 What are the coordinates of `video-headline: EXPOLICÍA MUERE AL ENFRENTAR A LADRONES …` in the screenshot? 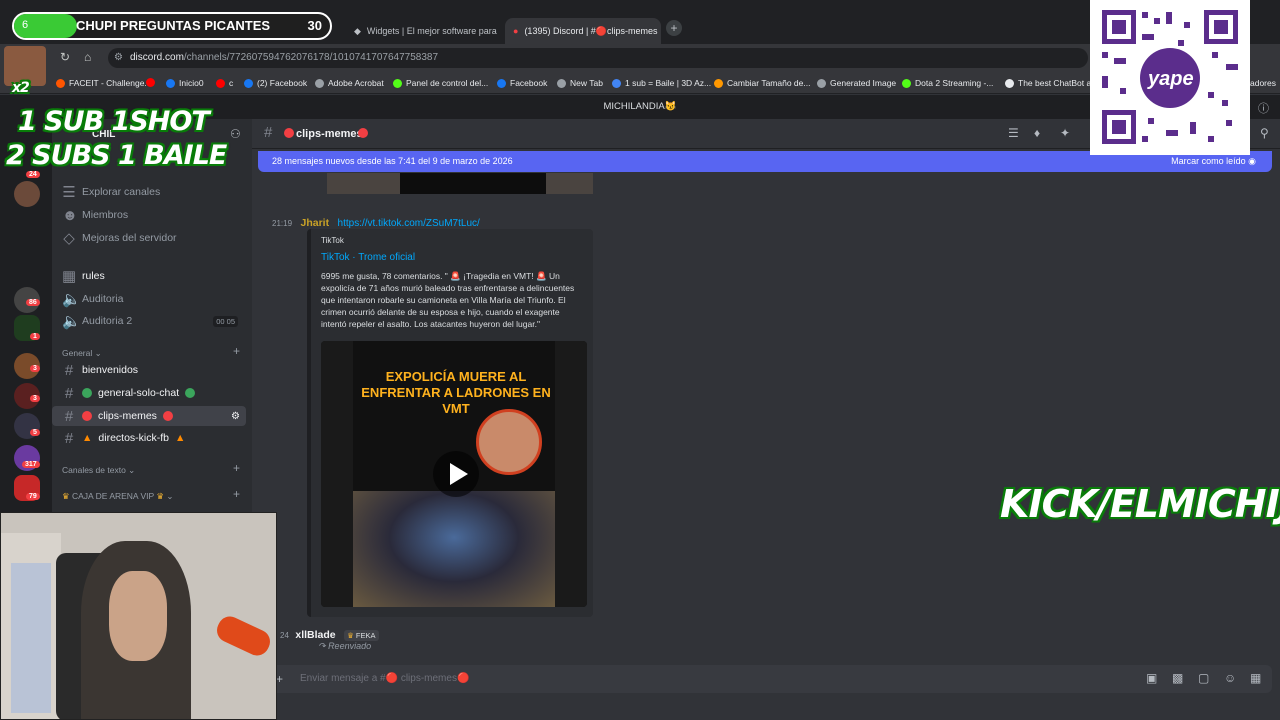 It's located at (456, 392).